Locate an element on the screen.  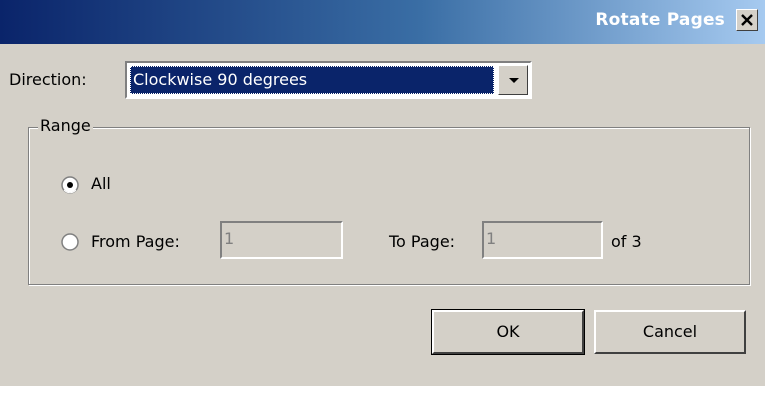
dropdown-arrow-button is located at coordinates (513, 80).